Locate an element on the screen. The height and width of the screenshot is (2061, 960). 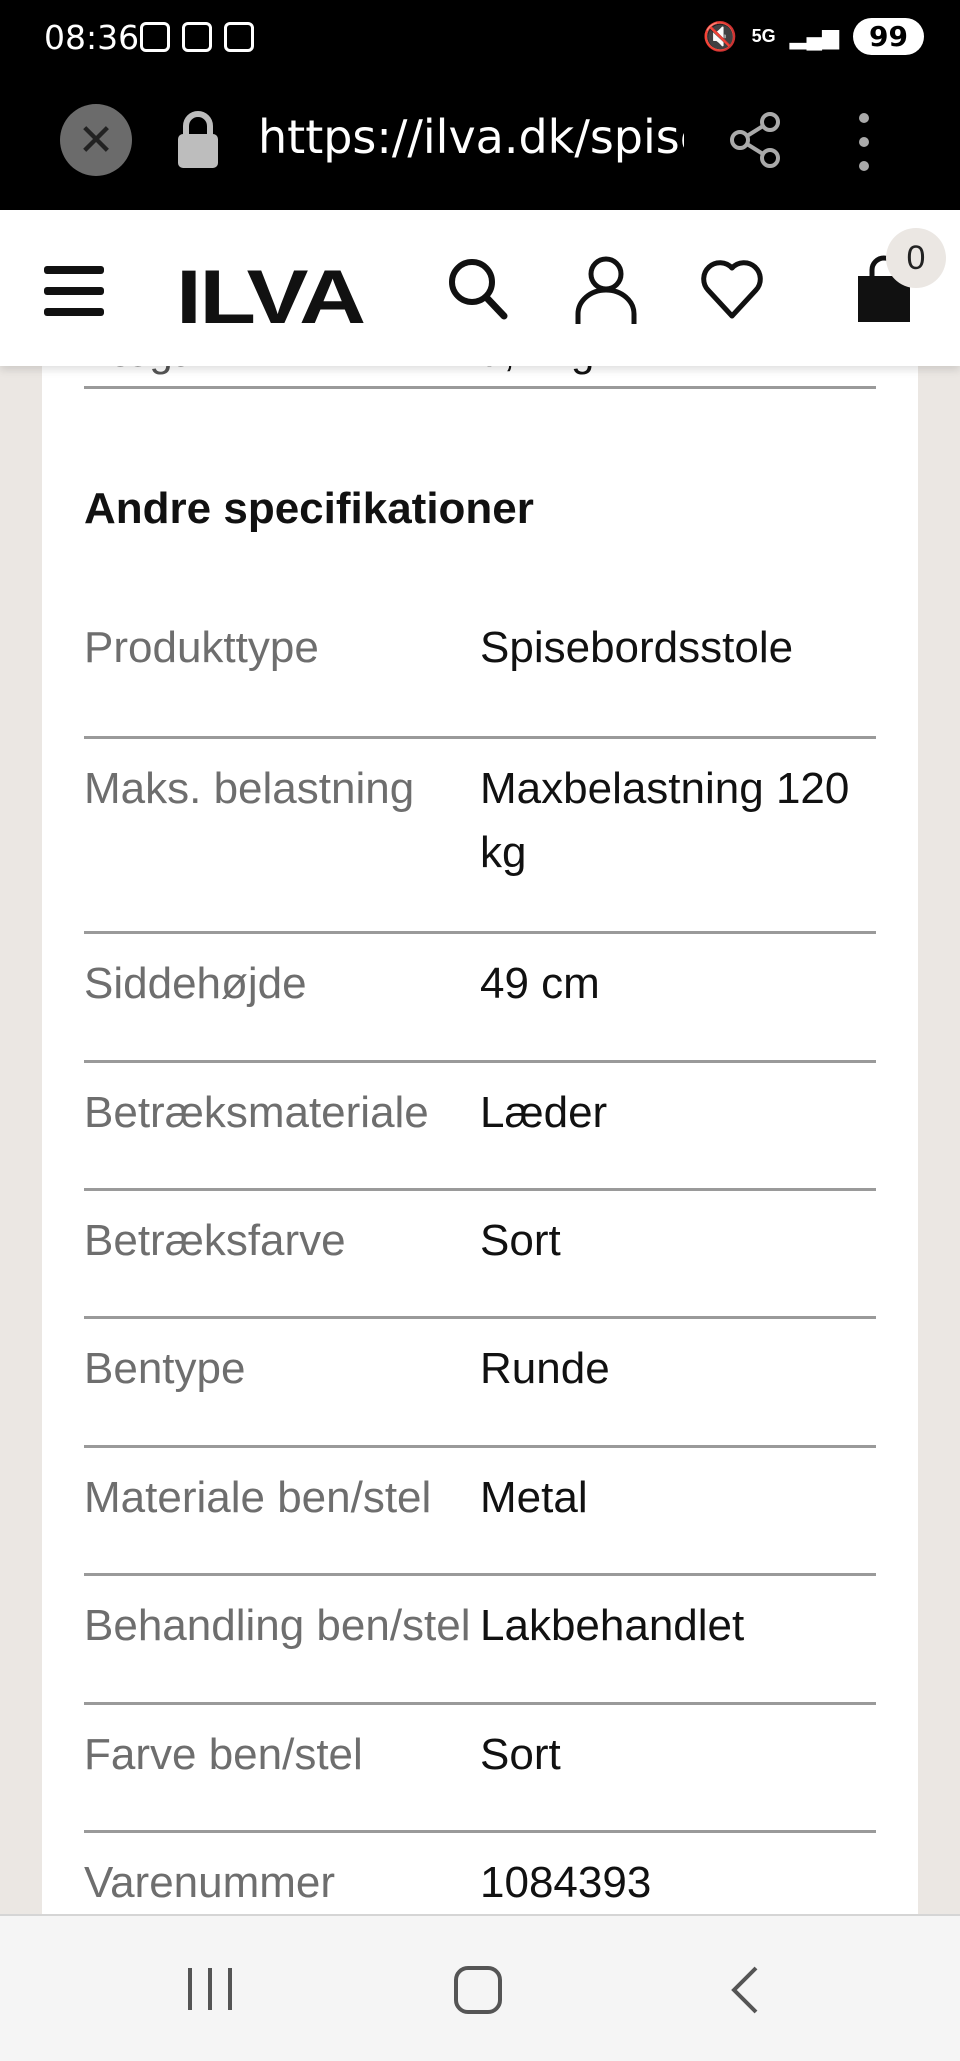
system-nav-bar is located at coordinates (480, 1987).